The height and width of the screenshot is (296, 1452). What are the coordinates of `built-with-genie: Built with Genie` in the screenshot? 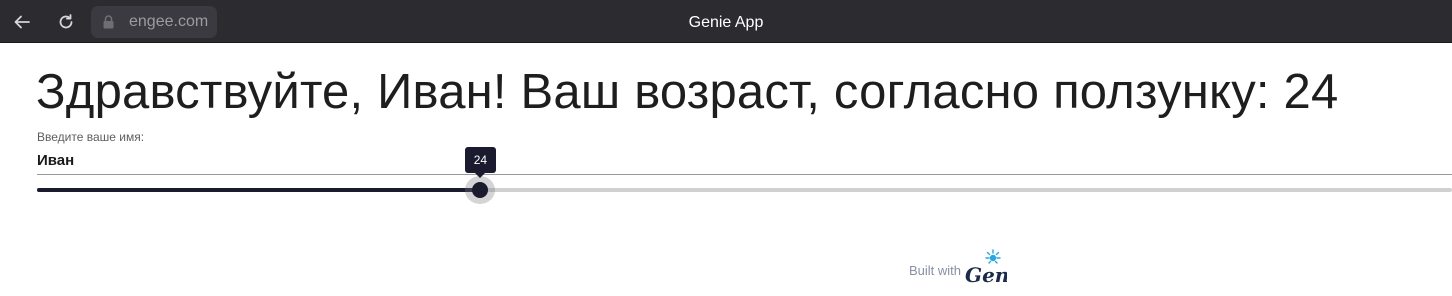 It's located at (958, 268).